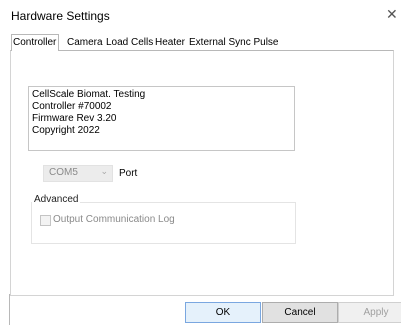 The height and width of the screenshot is (325, 401). I want to click on cancel-button: Cancel, so click(300, 312).